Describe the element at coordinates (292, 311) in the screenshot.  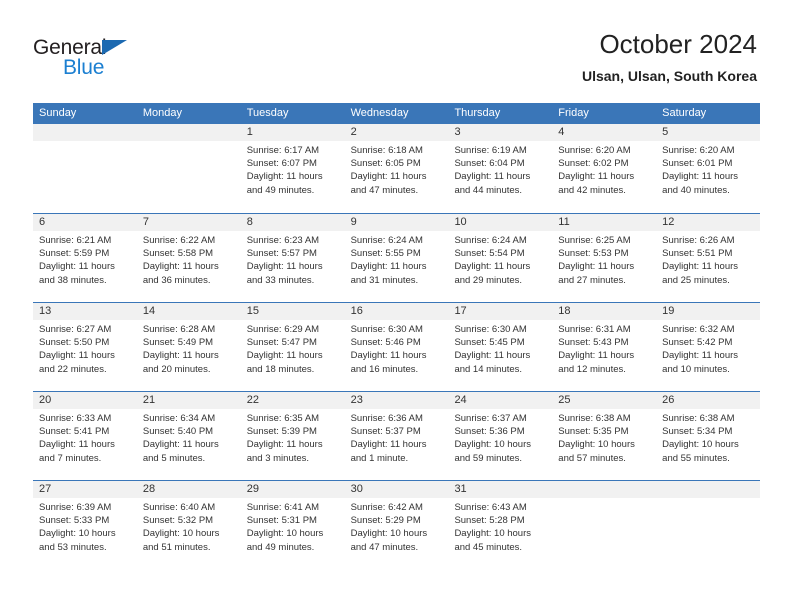
I see `day-number: 15` at that location.